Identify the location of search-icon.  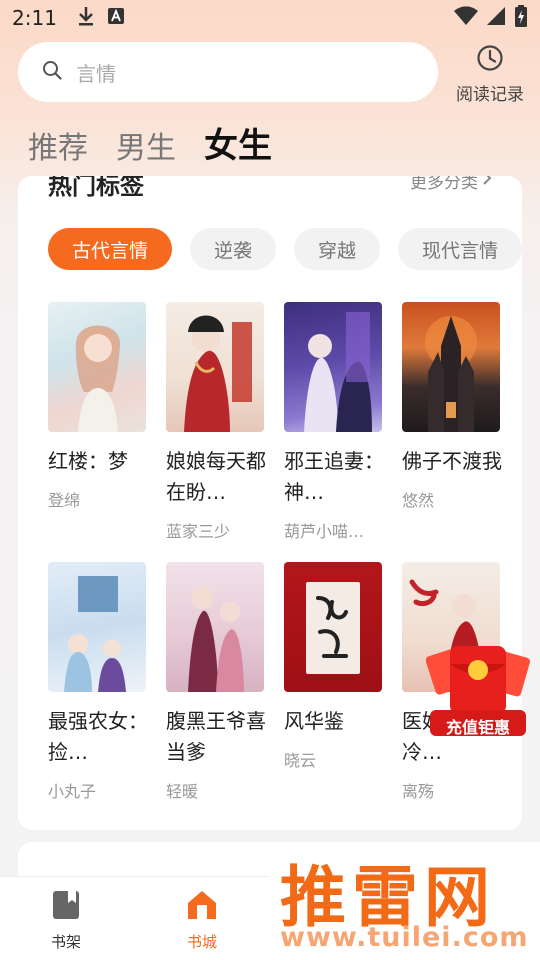
(52, 72).